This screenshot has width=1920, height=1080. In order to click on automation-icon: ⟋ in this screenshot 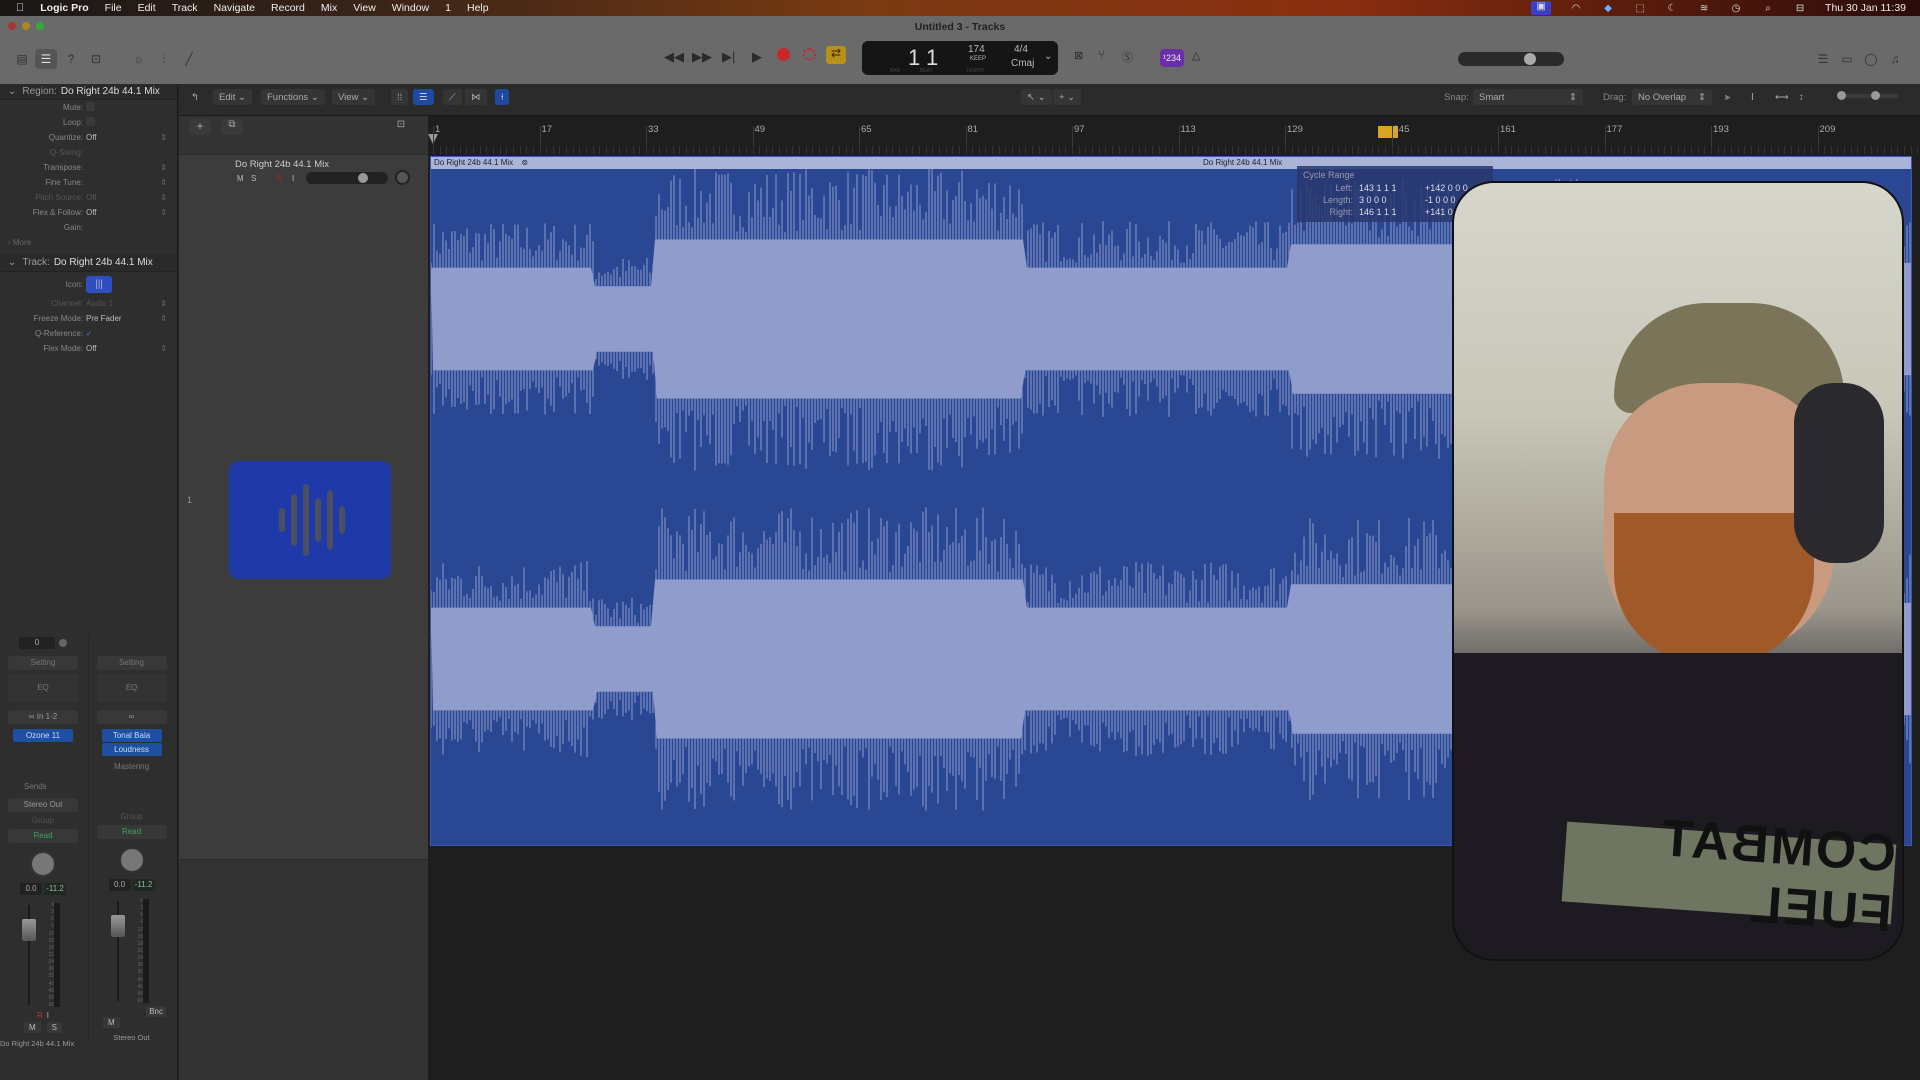, I will do `click(452, 97)`.